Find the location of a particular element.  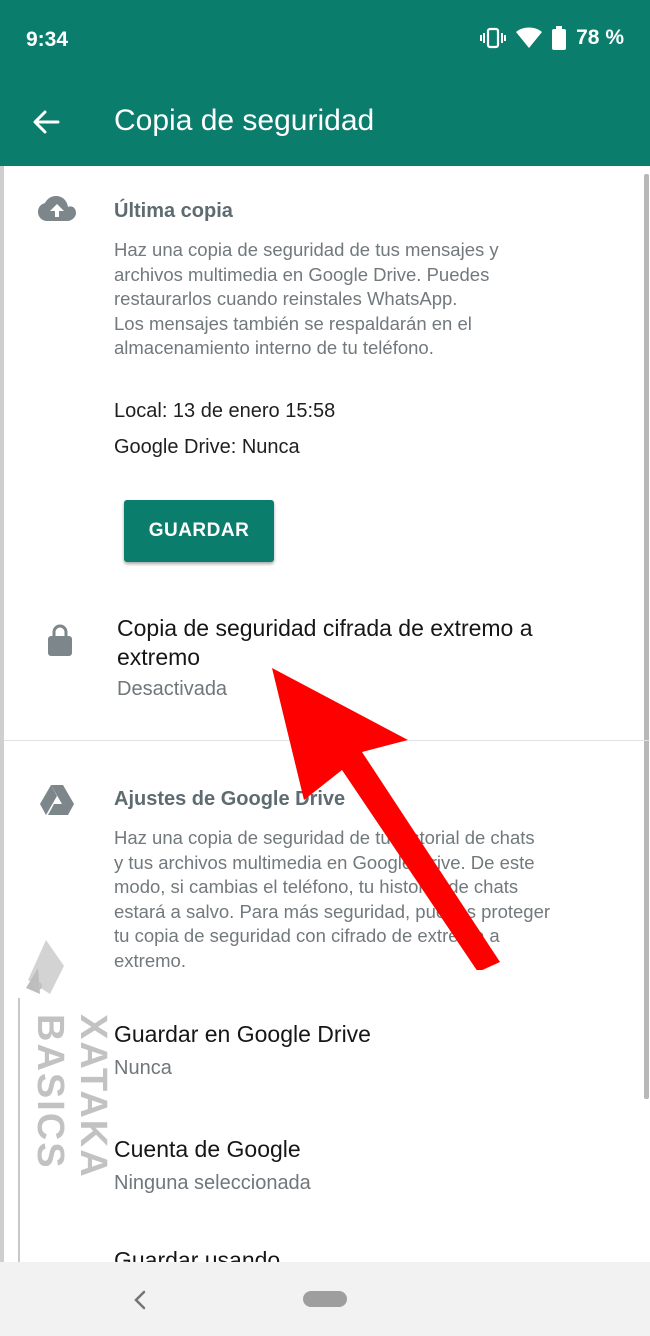

left-edge-divider is located at coordinates (2, 751).